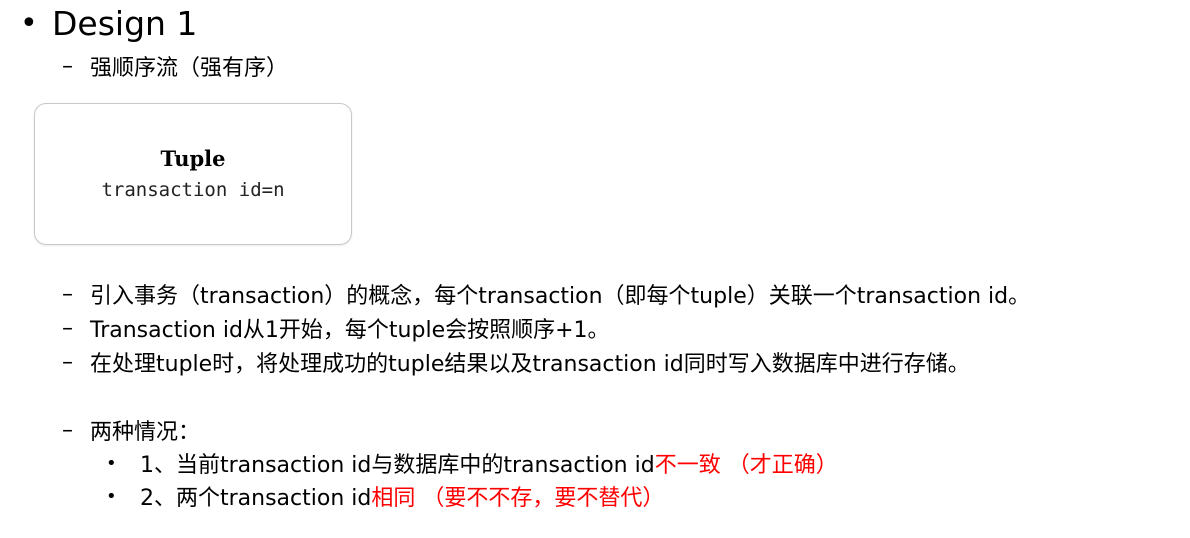  Describe the element at coordinates (193, 174) in the screenshot. I see `tuple-box: Tuple transaction id=n` at that location.